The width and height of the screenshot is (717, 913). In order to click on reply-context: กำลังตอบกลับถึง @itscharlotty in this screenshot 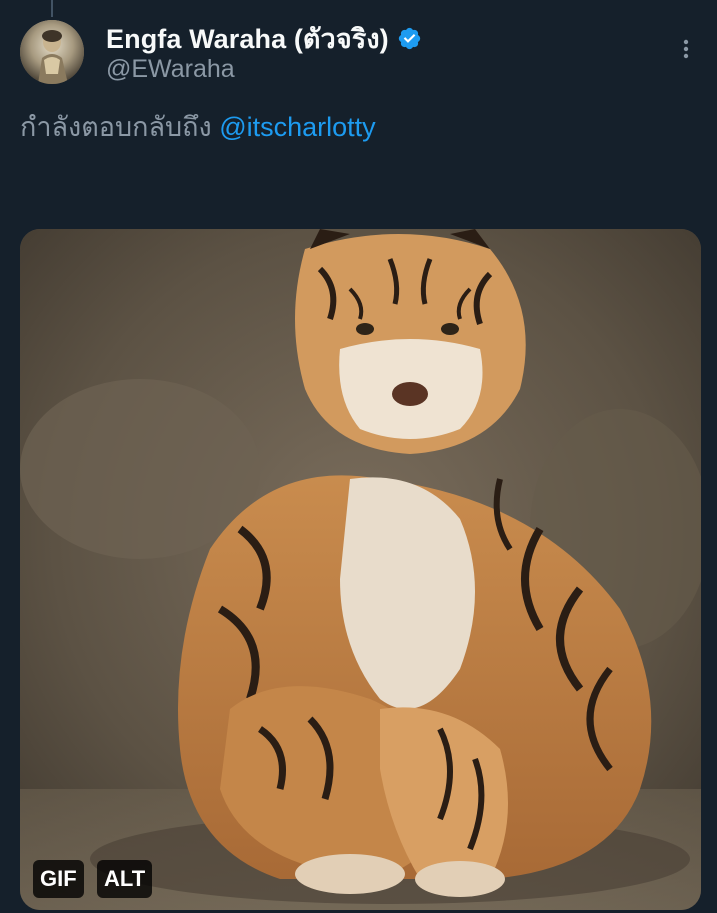, I will do `click(198, 126)`.